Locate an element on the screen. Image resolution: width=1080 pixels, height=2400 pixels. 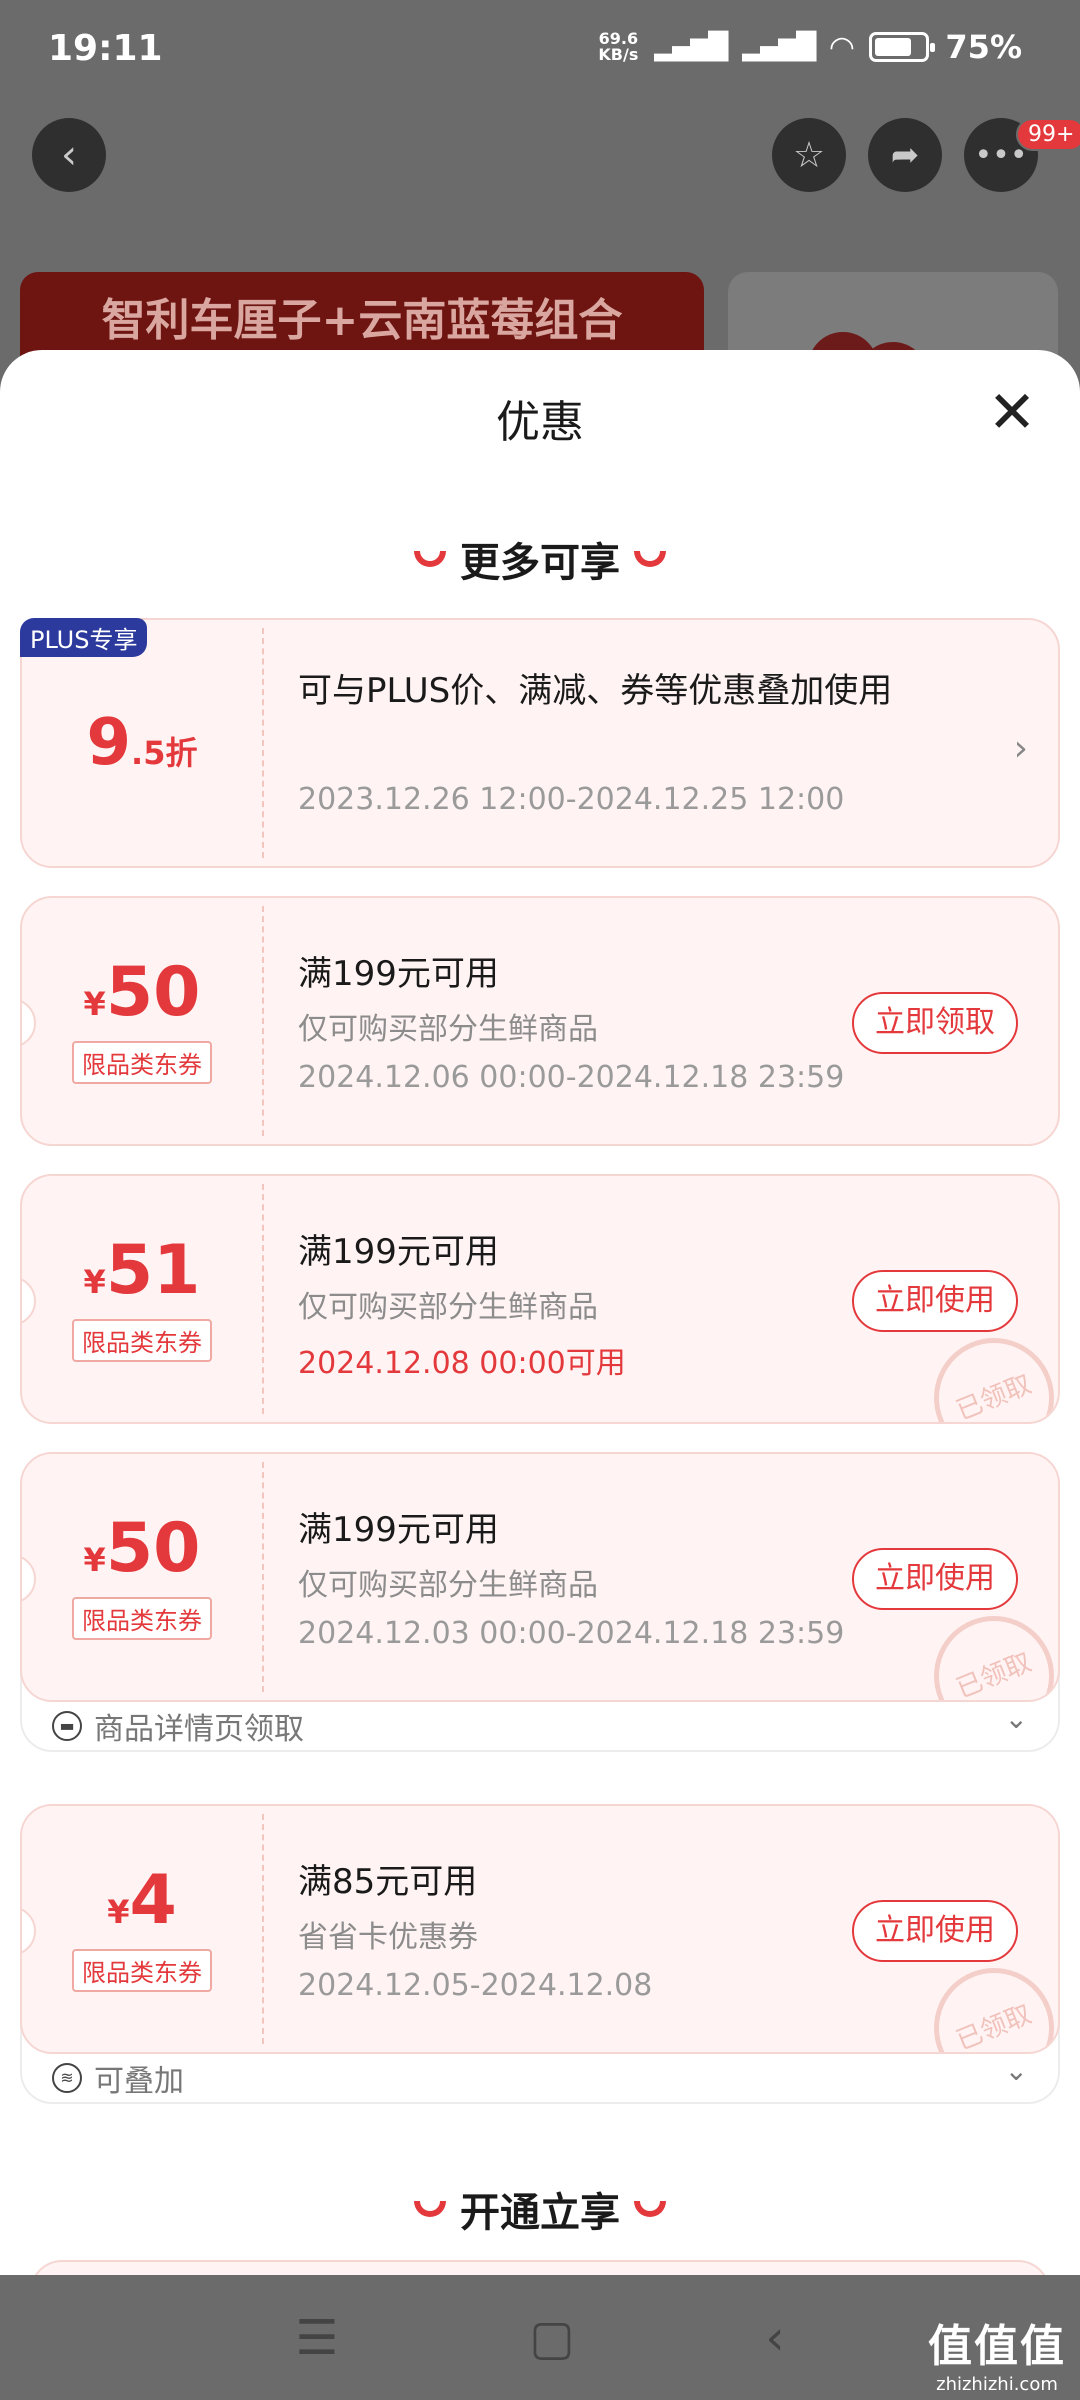
stack-icon: ≋ is located at coordinates (67, 2078).